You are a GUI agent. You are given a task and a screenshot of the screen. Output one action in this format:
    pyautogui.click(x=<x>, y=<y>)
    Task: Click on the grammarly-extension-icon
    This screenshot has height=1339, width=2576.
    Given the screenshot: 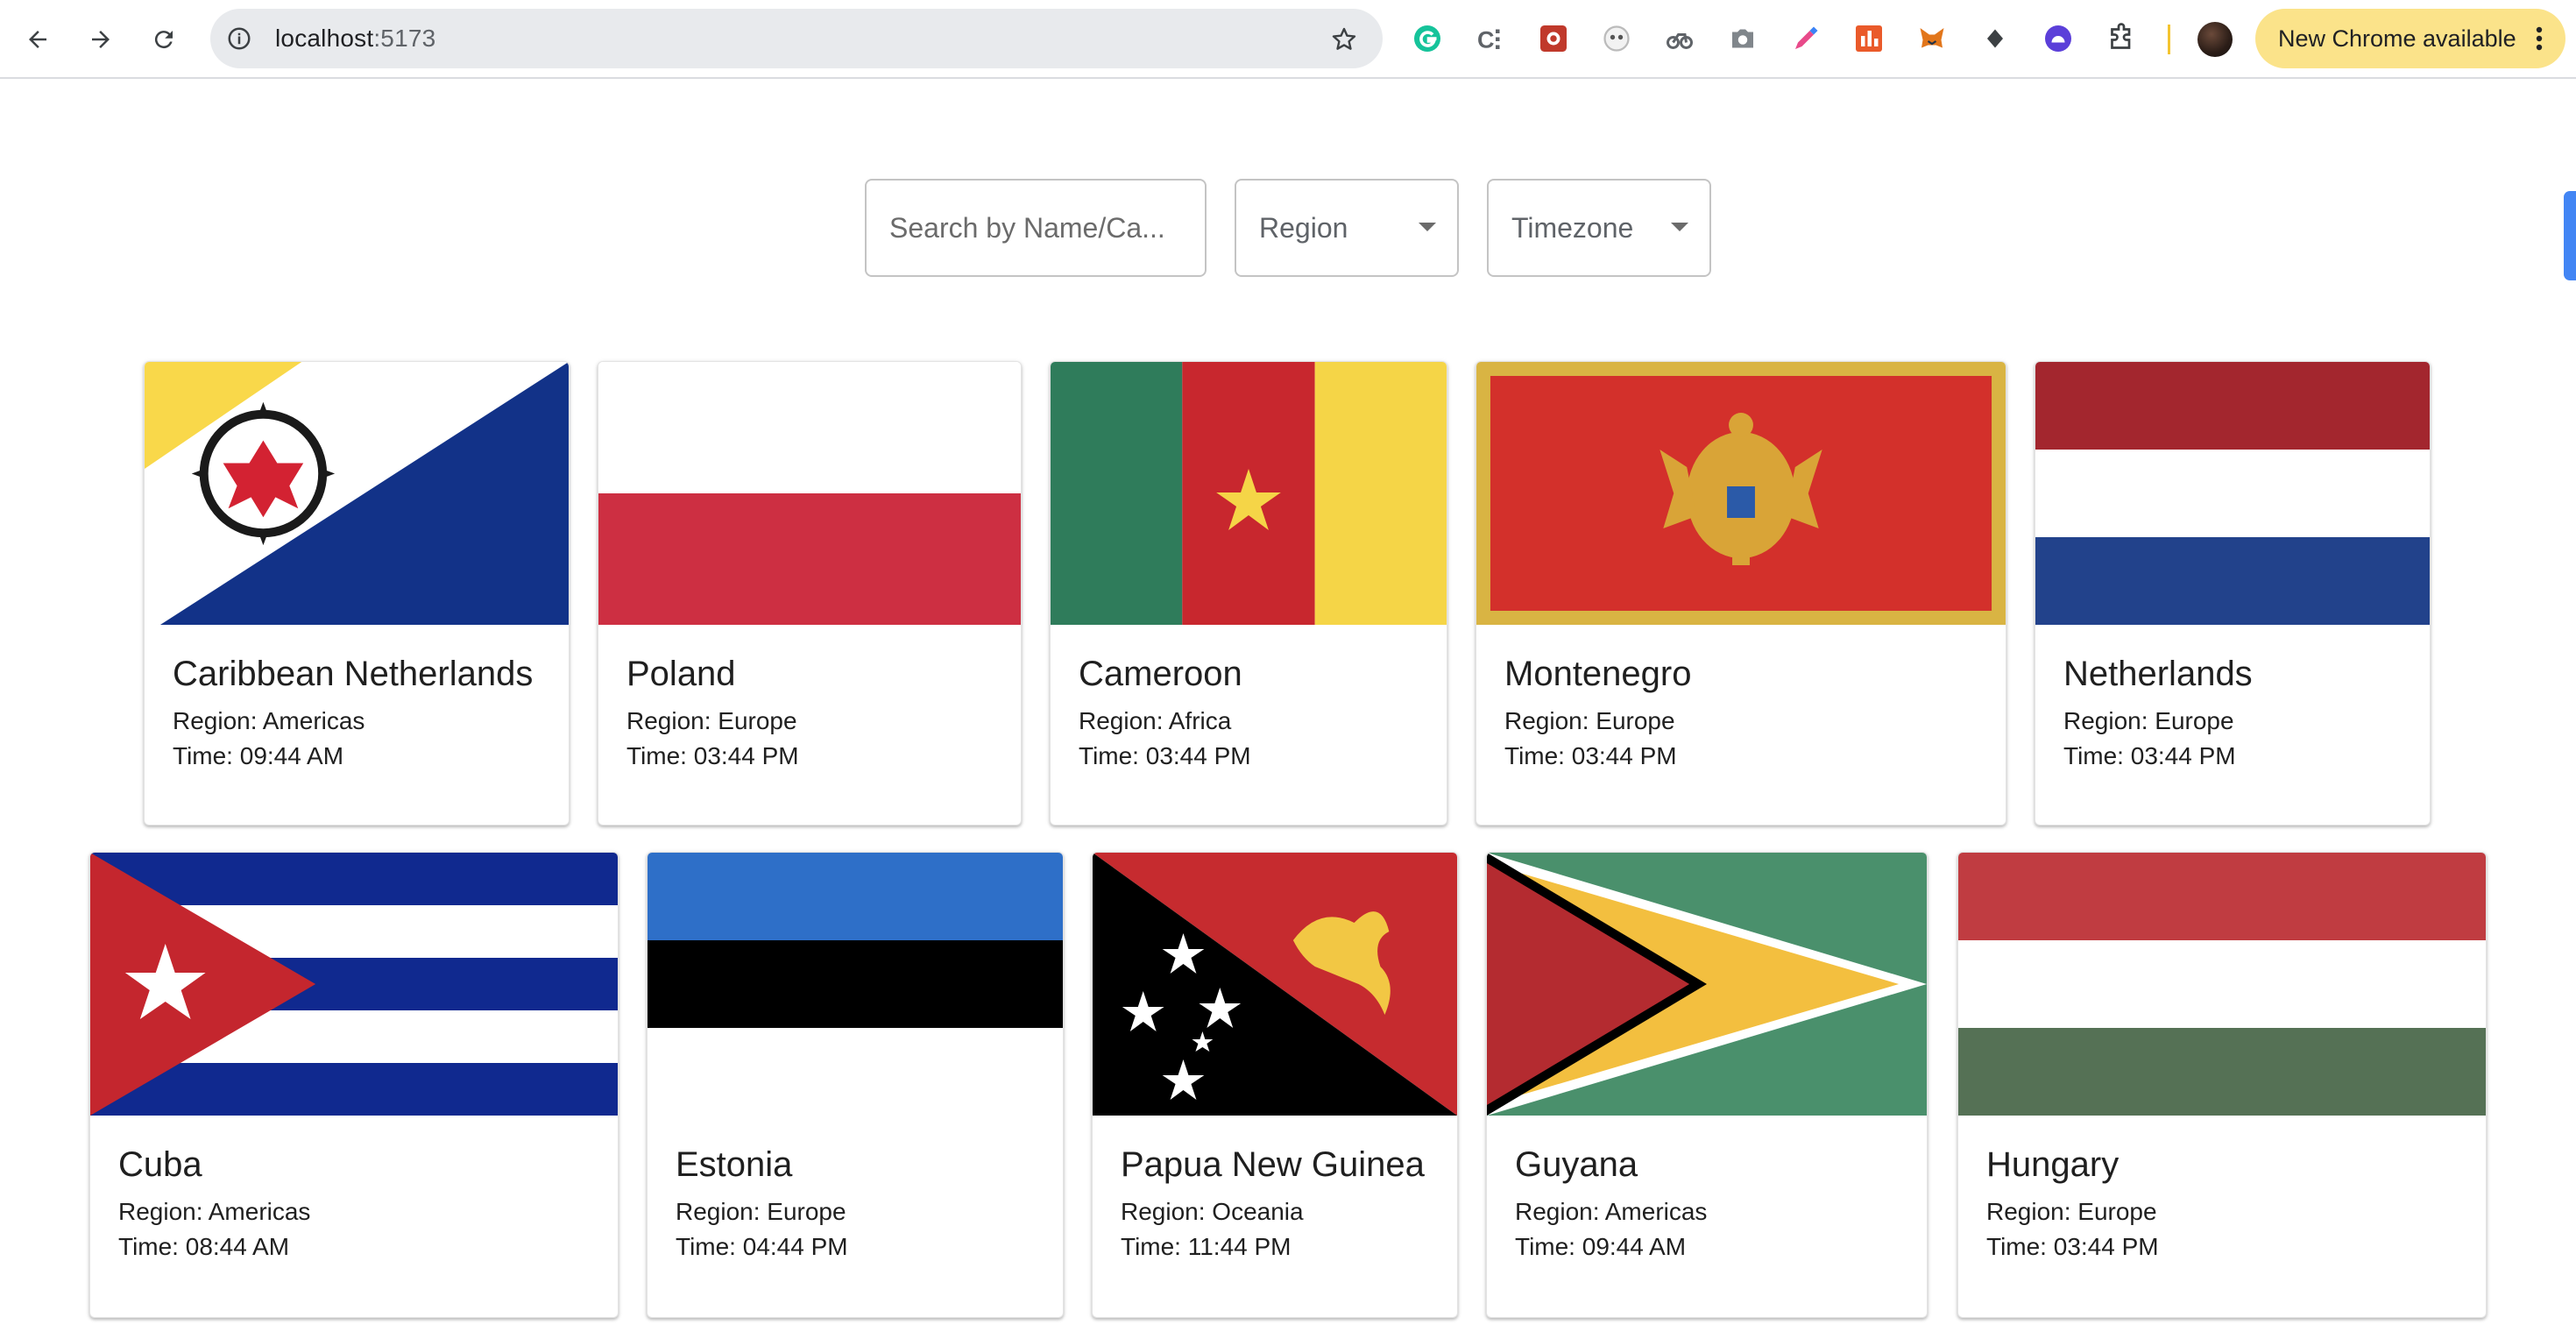 What is the action you would take?
    pyautogui.click(x=1427, y=38)
    